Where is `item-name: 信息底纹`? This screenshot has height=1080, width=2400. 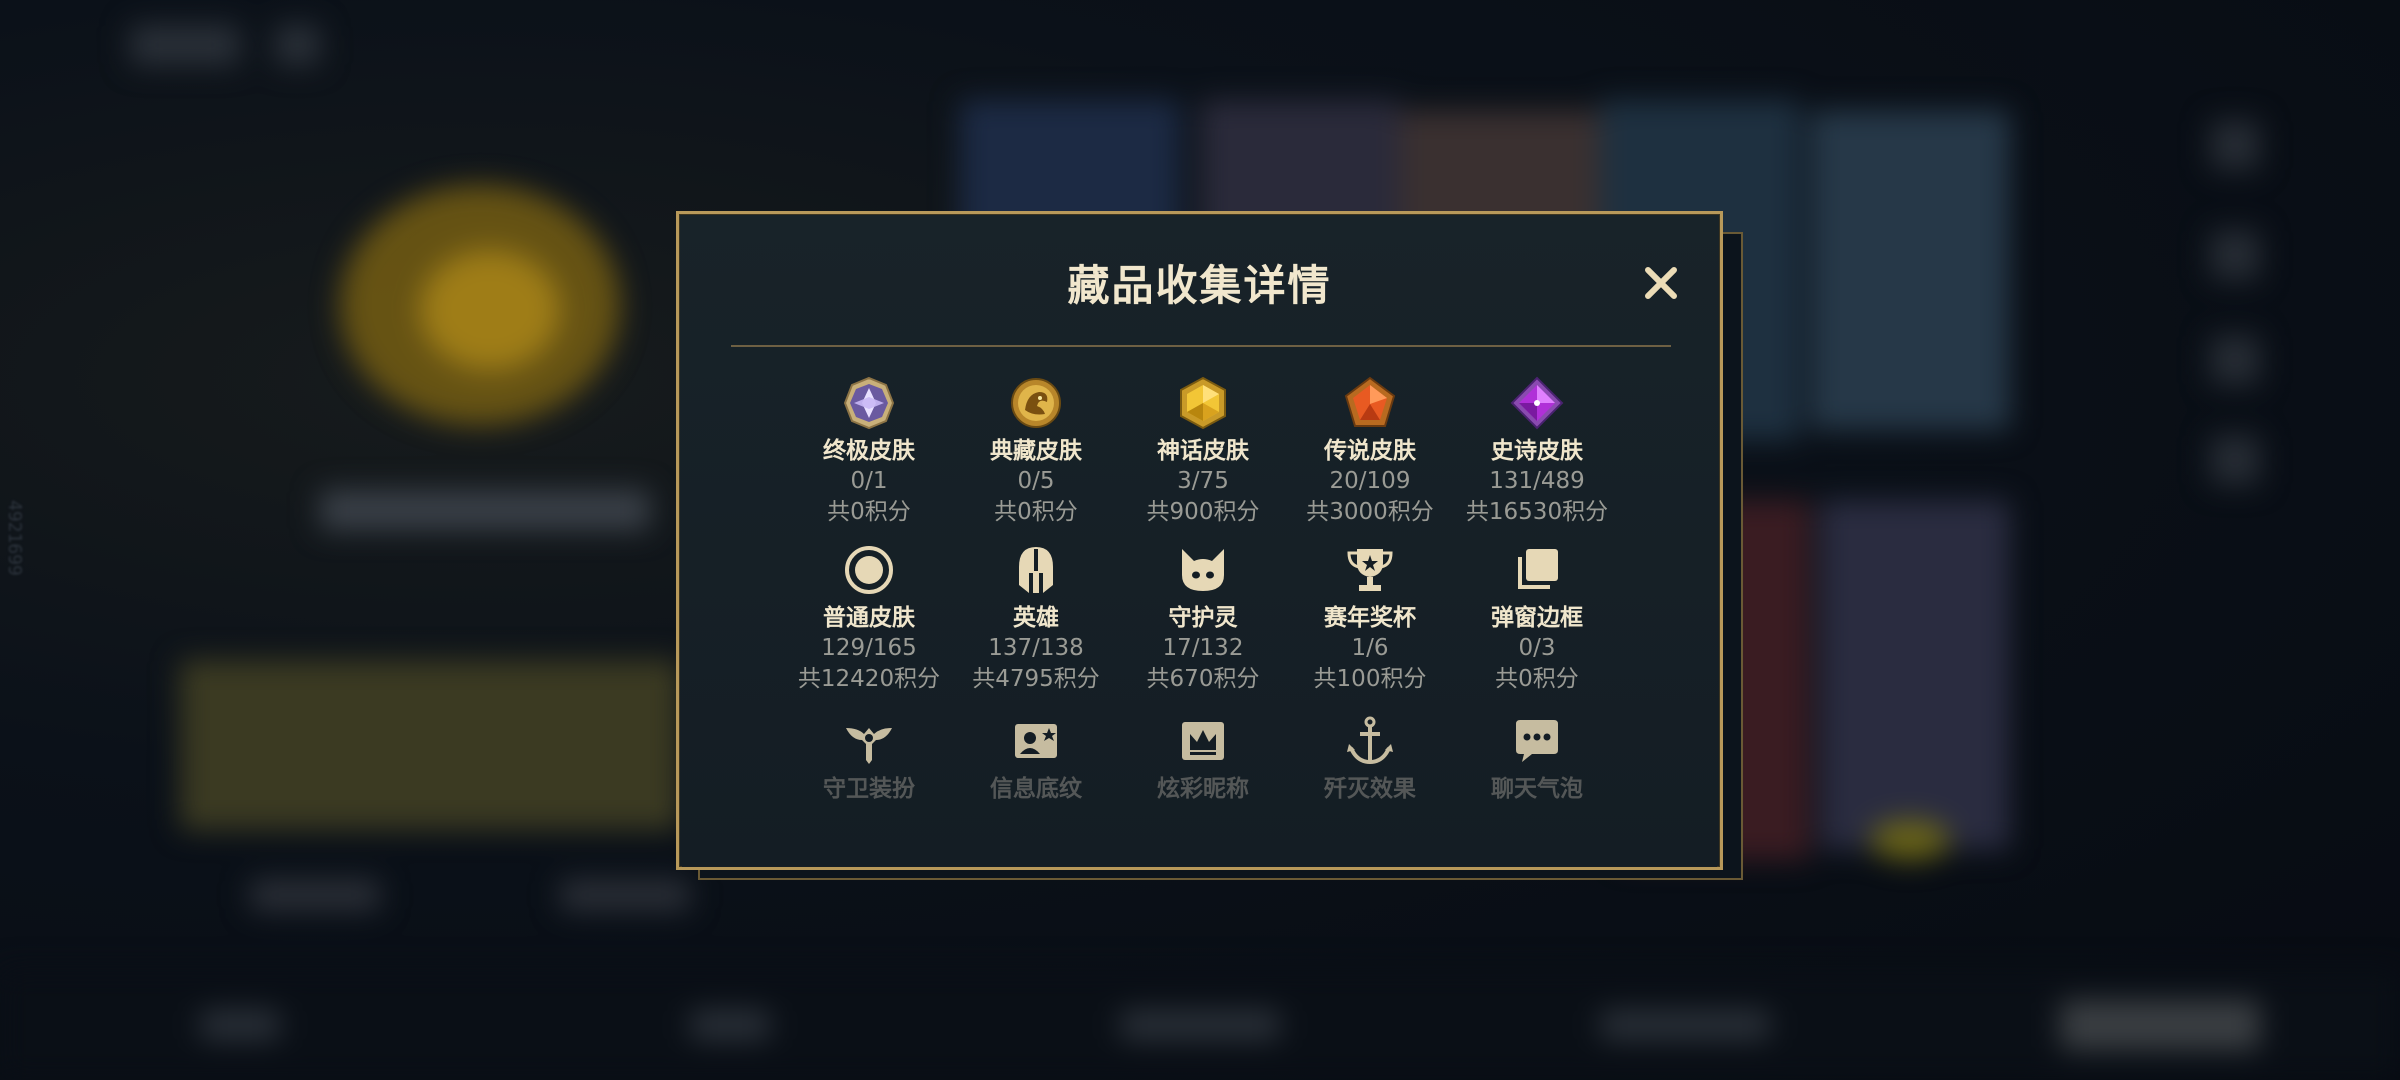
item-name: 信息底纹 is located at coordinates (1036, 789).